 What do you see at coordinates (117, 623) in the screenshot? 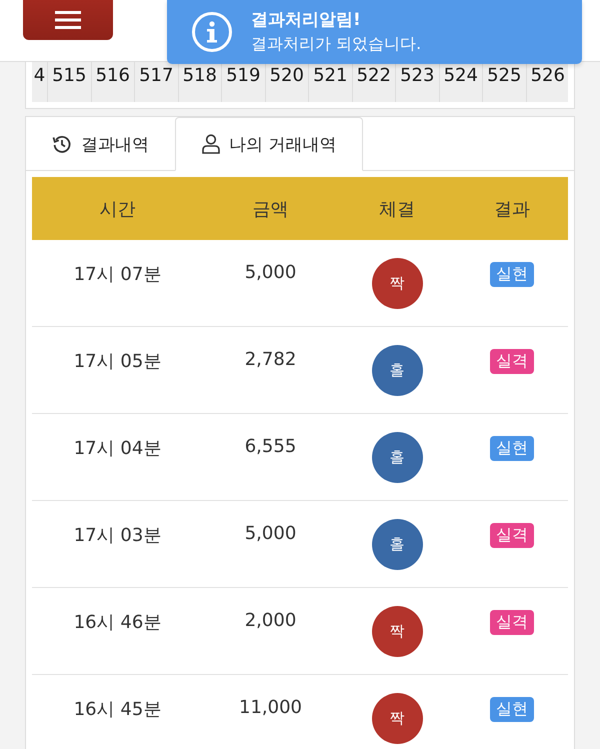
I see `time-cell-text: 16시 46분` at bounding box center [117, 623].